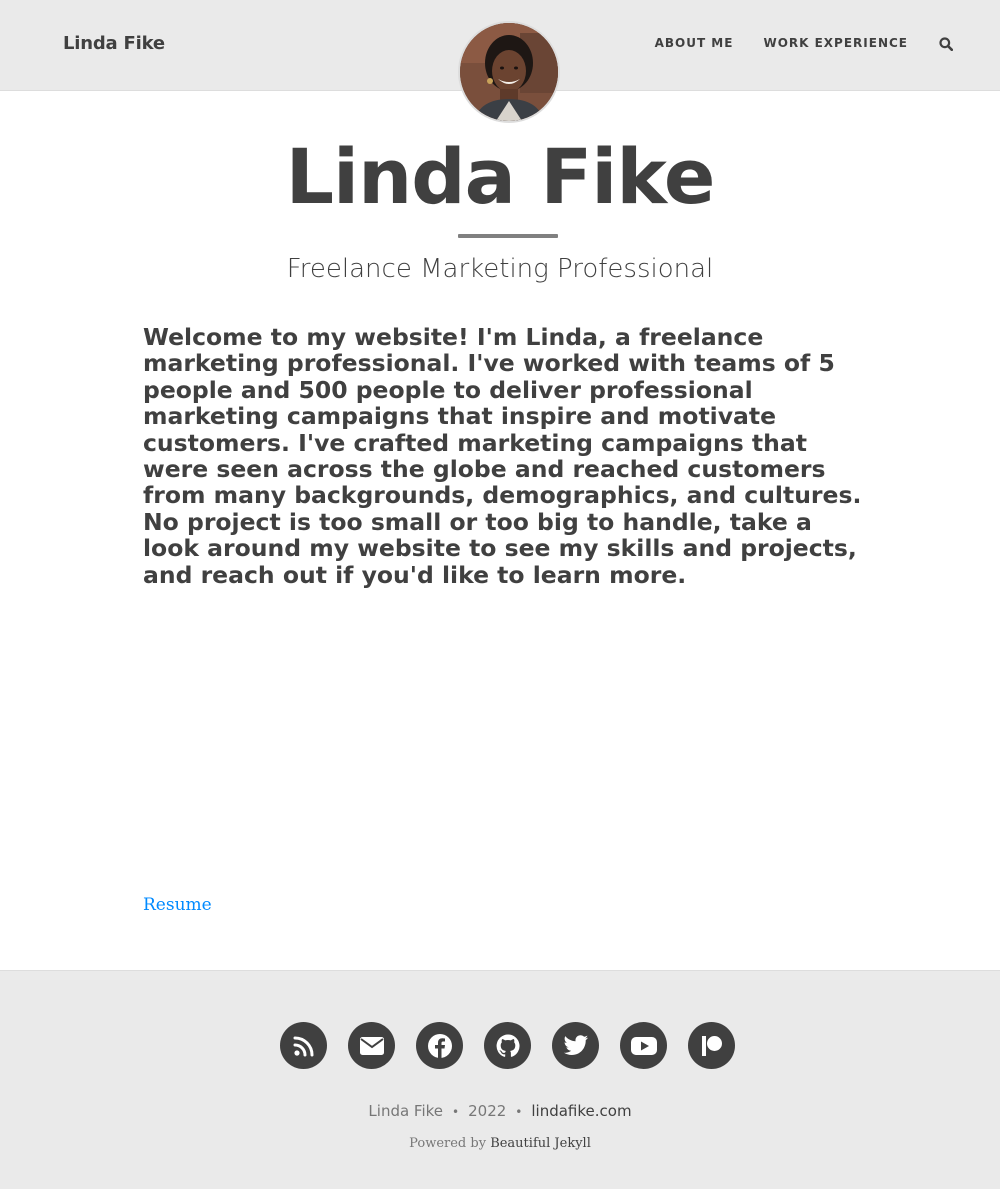  Describe the element at coordinates (581, 1111) in the screenshot. I see `footer-site-link: lindafike.com` at that location.